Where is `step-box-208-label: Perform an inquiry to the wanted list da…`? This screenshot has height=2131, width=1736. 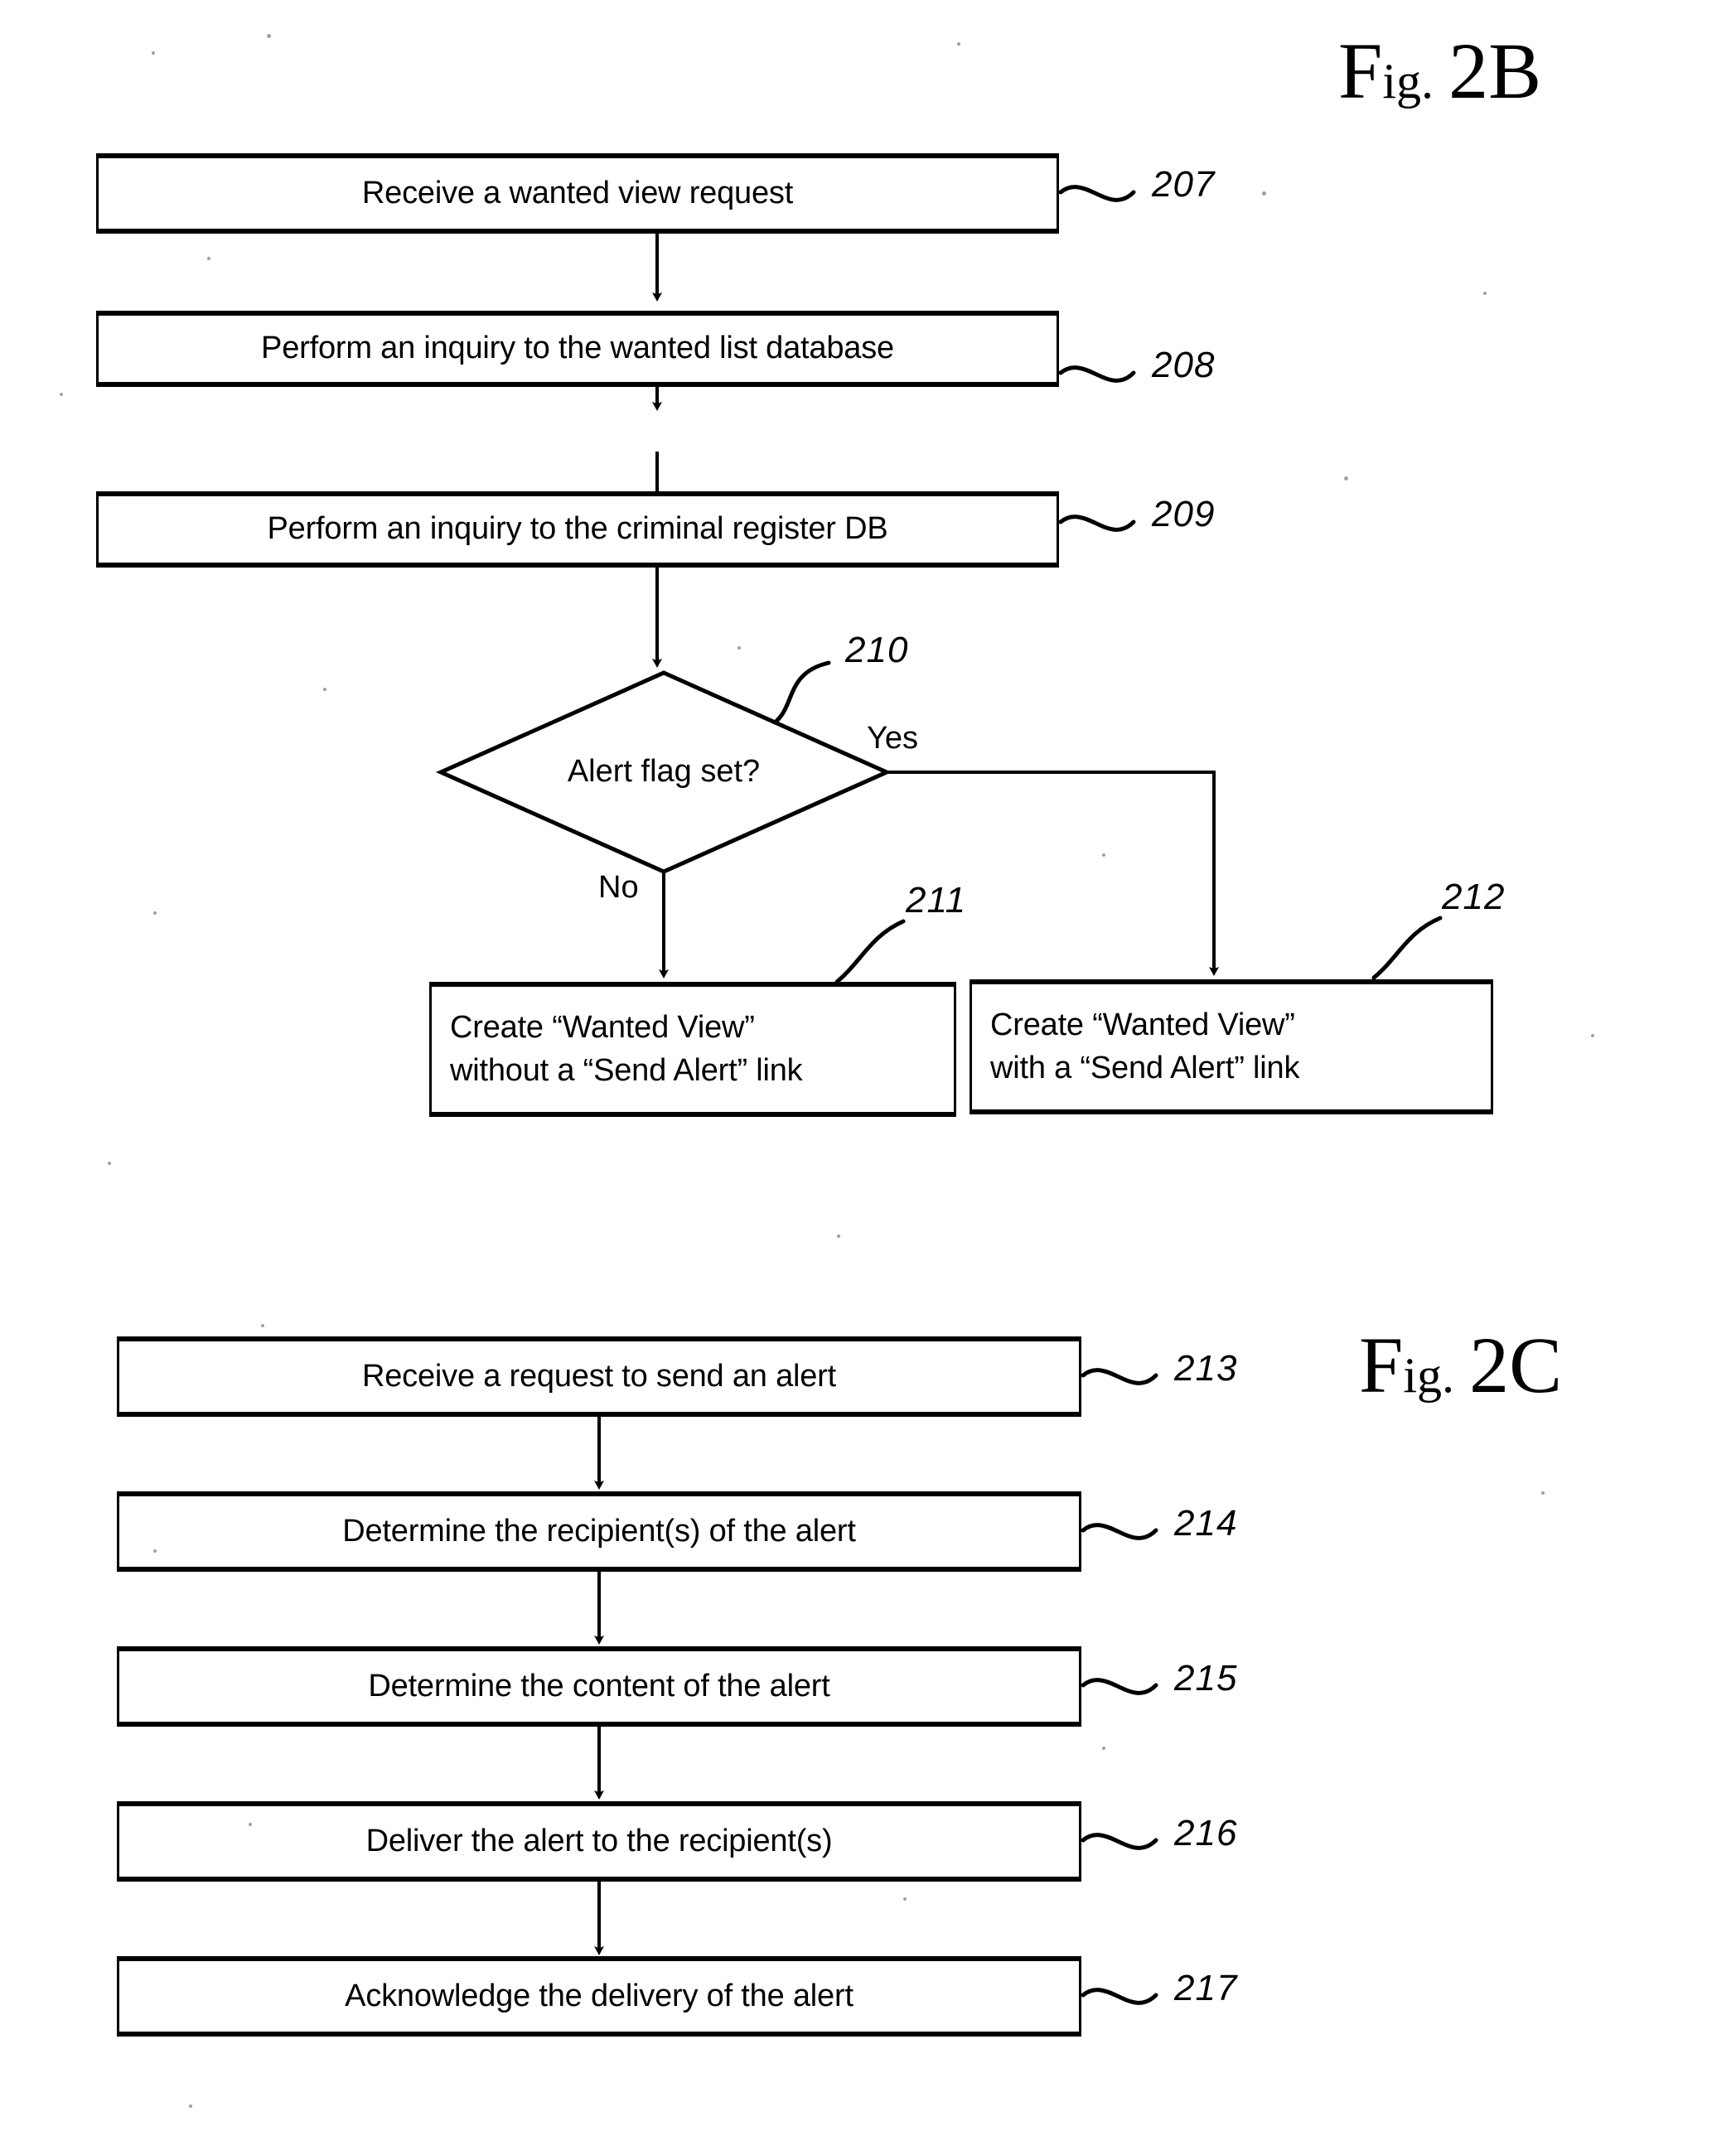
step-box-208-label: Perform an inquiry to the wanted list da… is located at coordinates (577, 348).